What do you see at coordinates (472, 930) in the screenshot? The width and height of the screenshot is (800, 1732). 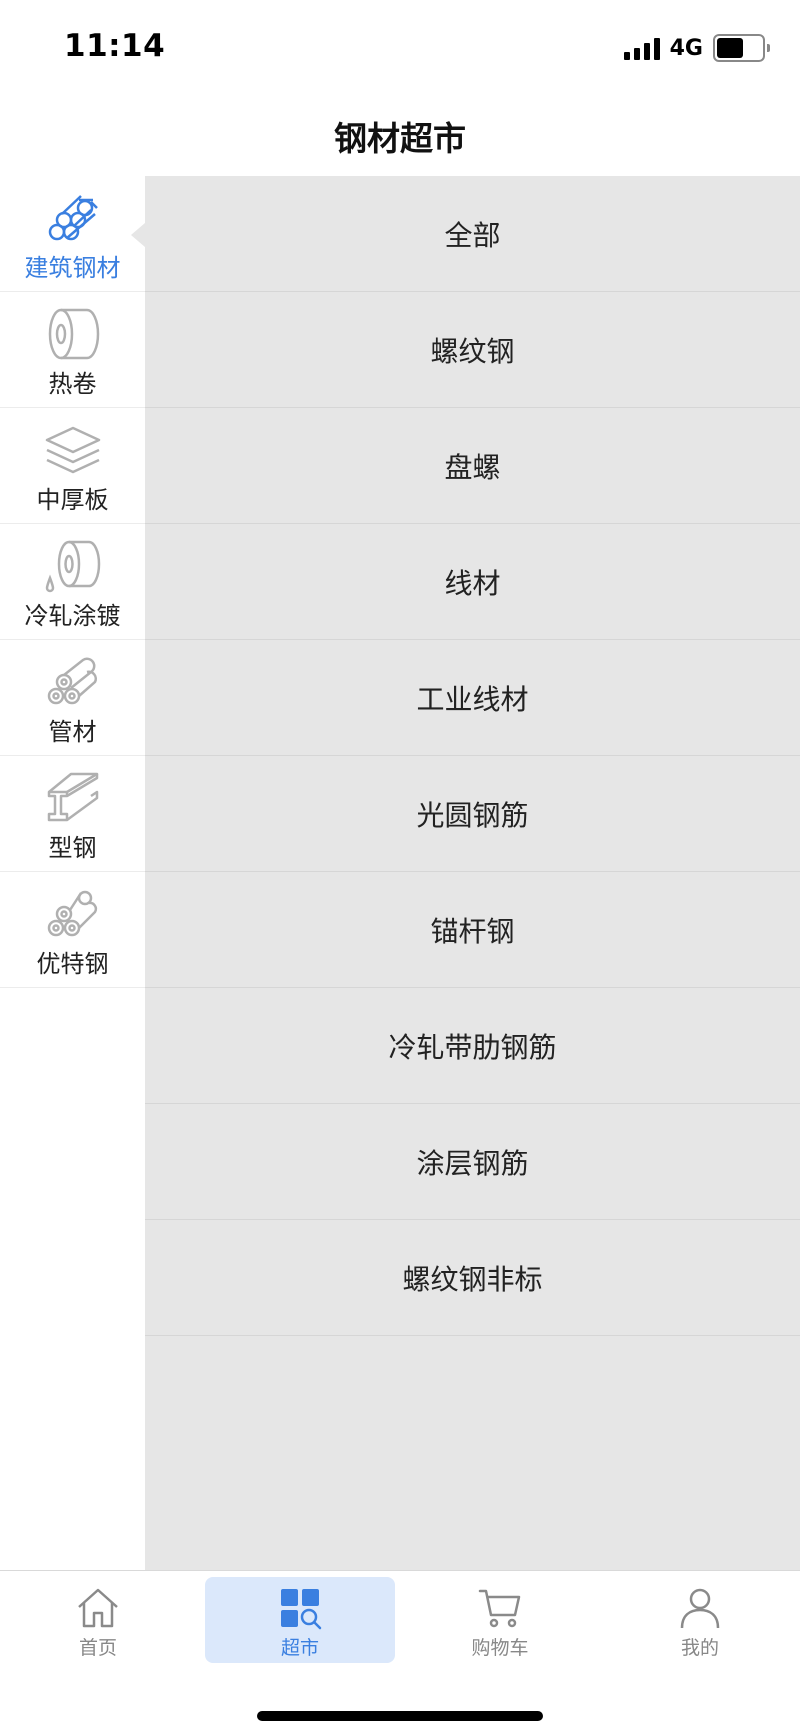 I see `list-item: 锚杆钢` at bounding box center [472, 930].